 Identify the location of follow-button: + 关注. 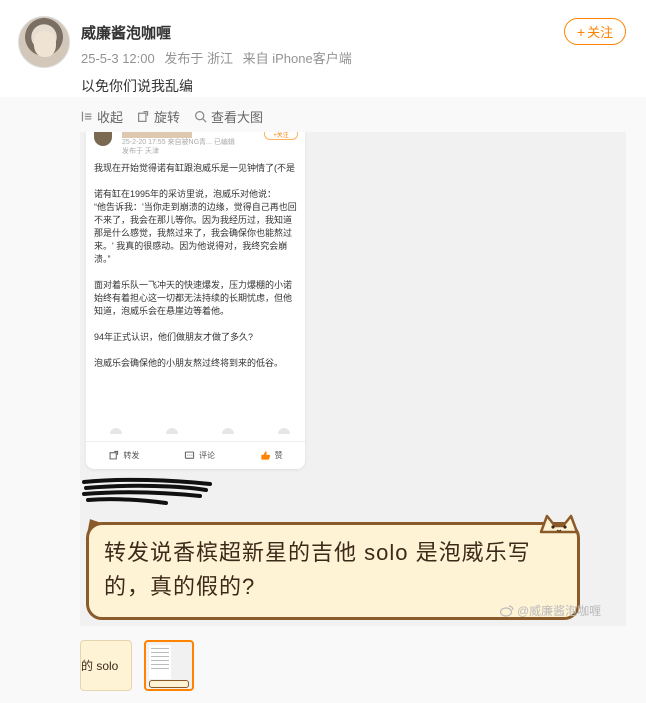
(595, 31).